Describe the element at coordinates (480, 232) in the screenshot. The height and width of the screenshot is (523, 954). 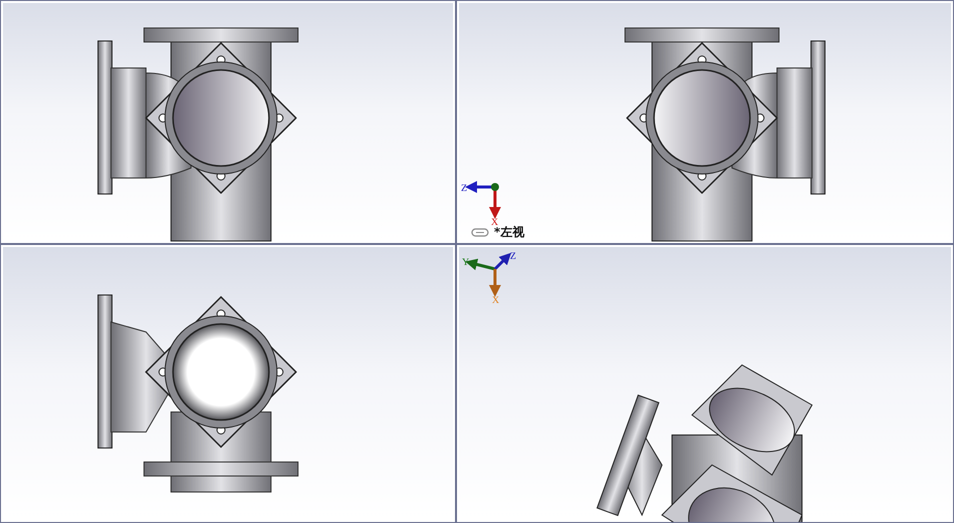
I see `link-icon` at that location.